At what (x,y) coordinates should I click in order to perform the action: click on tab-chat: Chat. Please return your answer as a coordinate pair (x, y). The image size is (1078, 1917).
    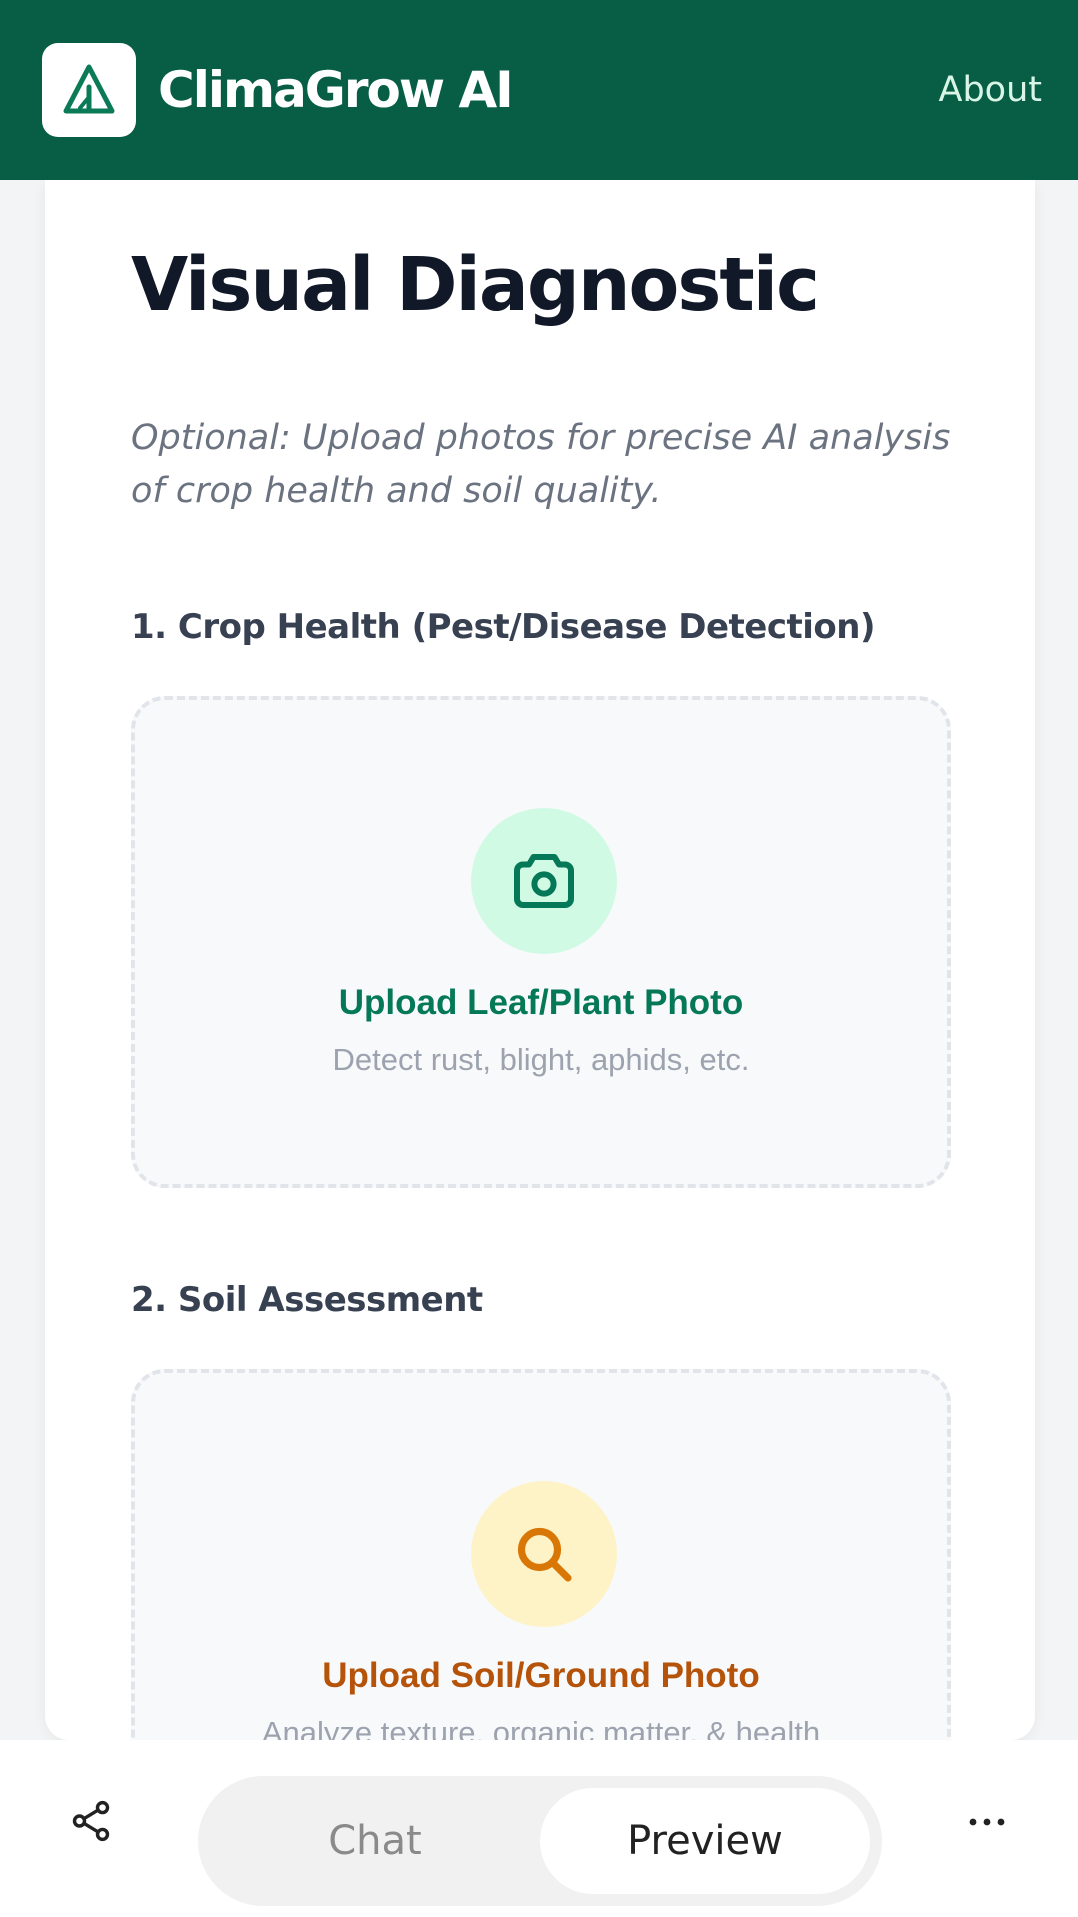
    Looking at the image, I should click on (375, 1841).